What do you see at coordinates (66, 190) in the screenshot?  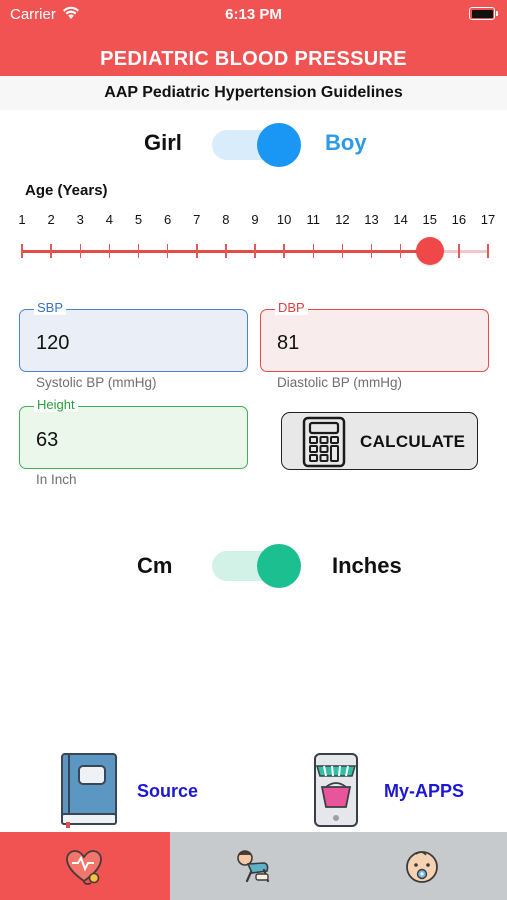 I see `age-label: Age (Years)` at bounding box center [66, 190].